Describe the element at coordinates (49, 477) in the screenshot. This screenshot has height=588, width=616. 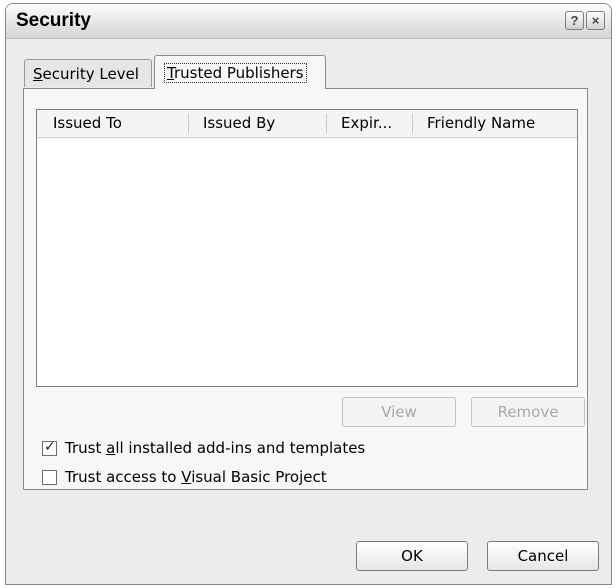
I see `trust-vba-checkbox` at that location.